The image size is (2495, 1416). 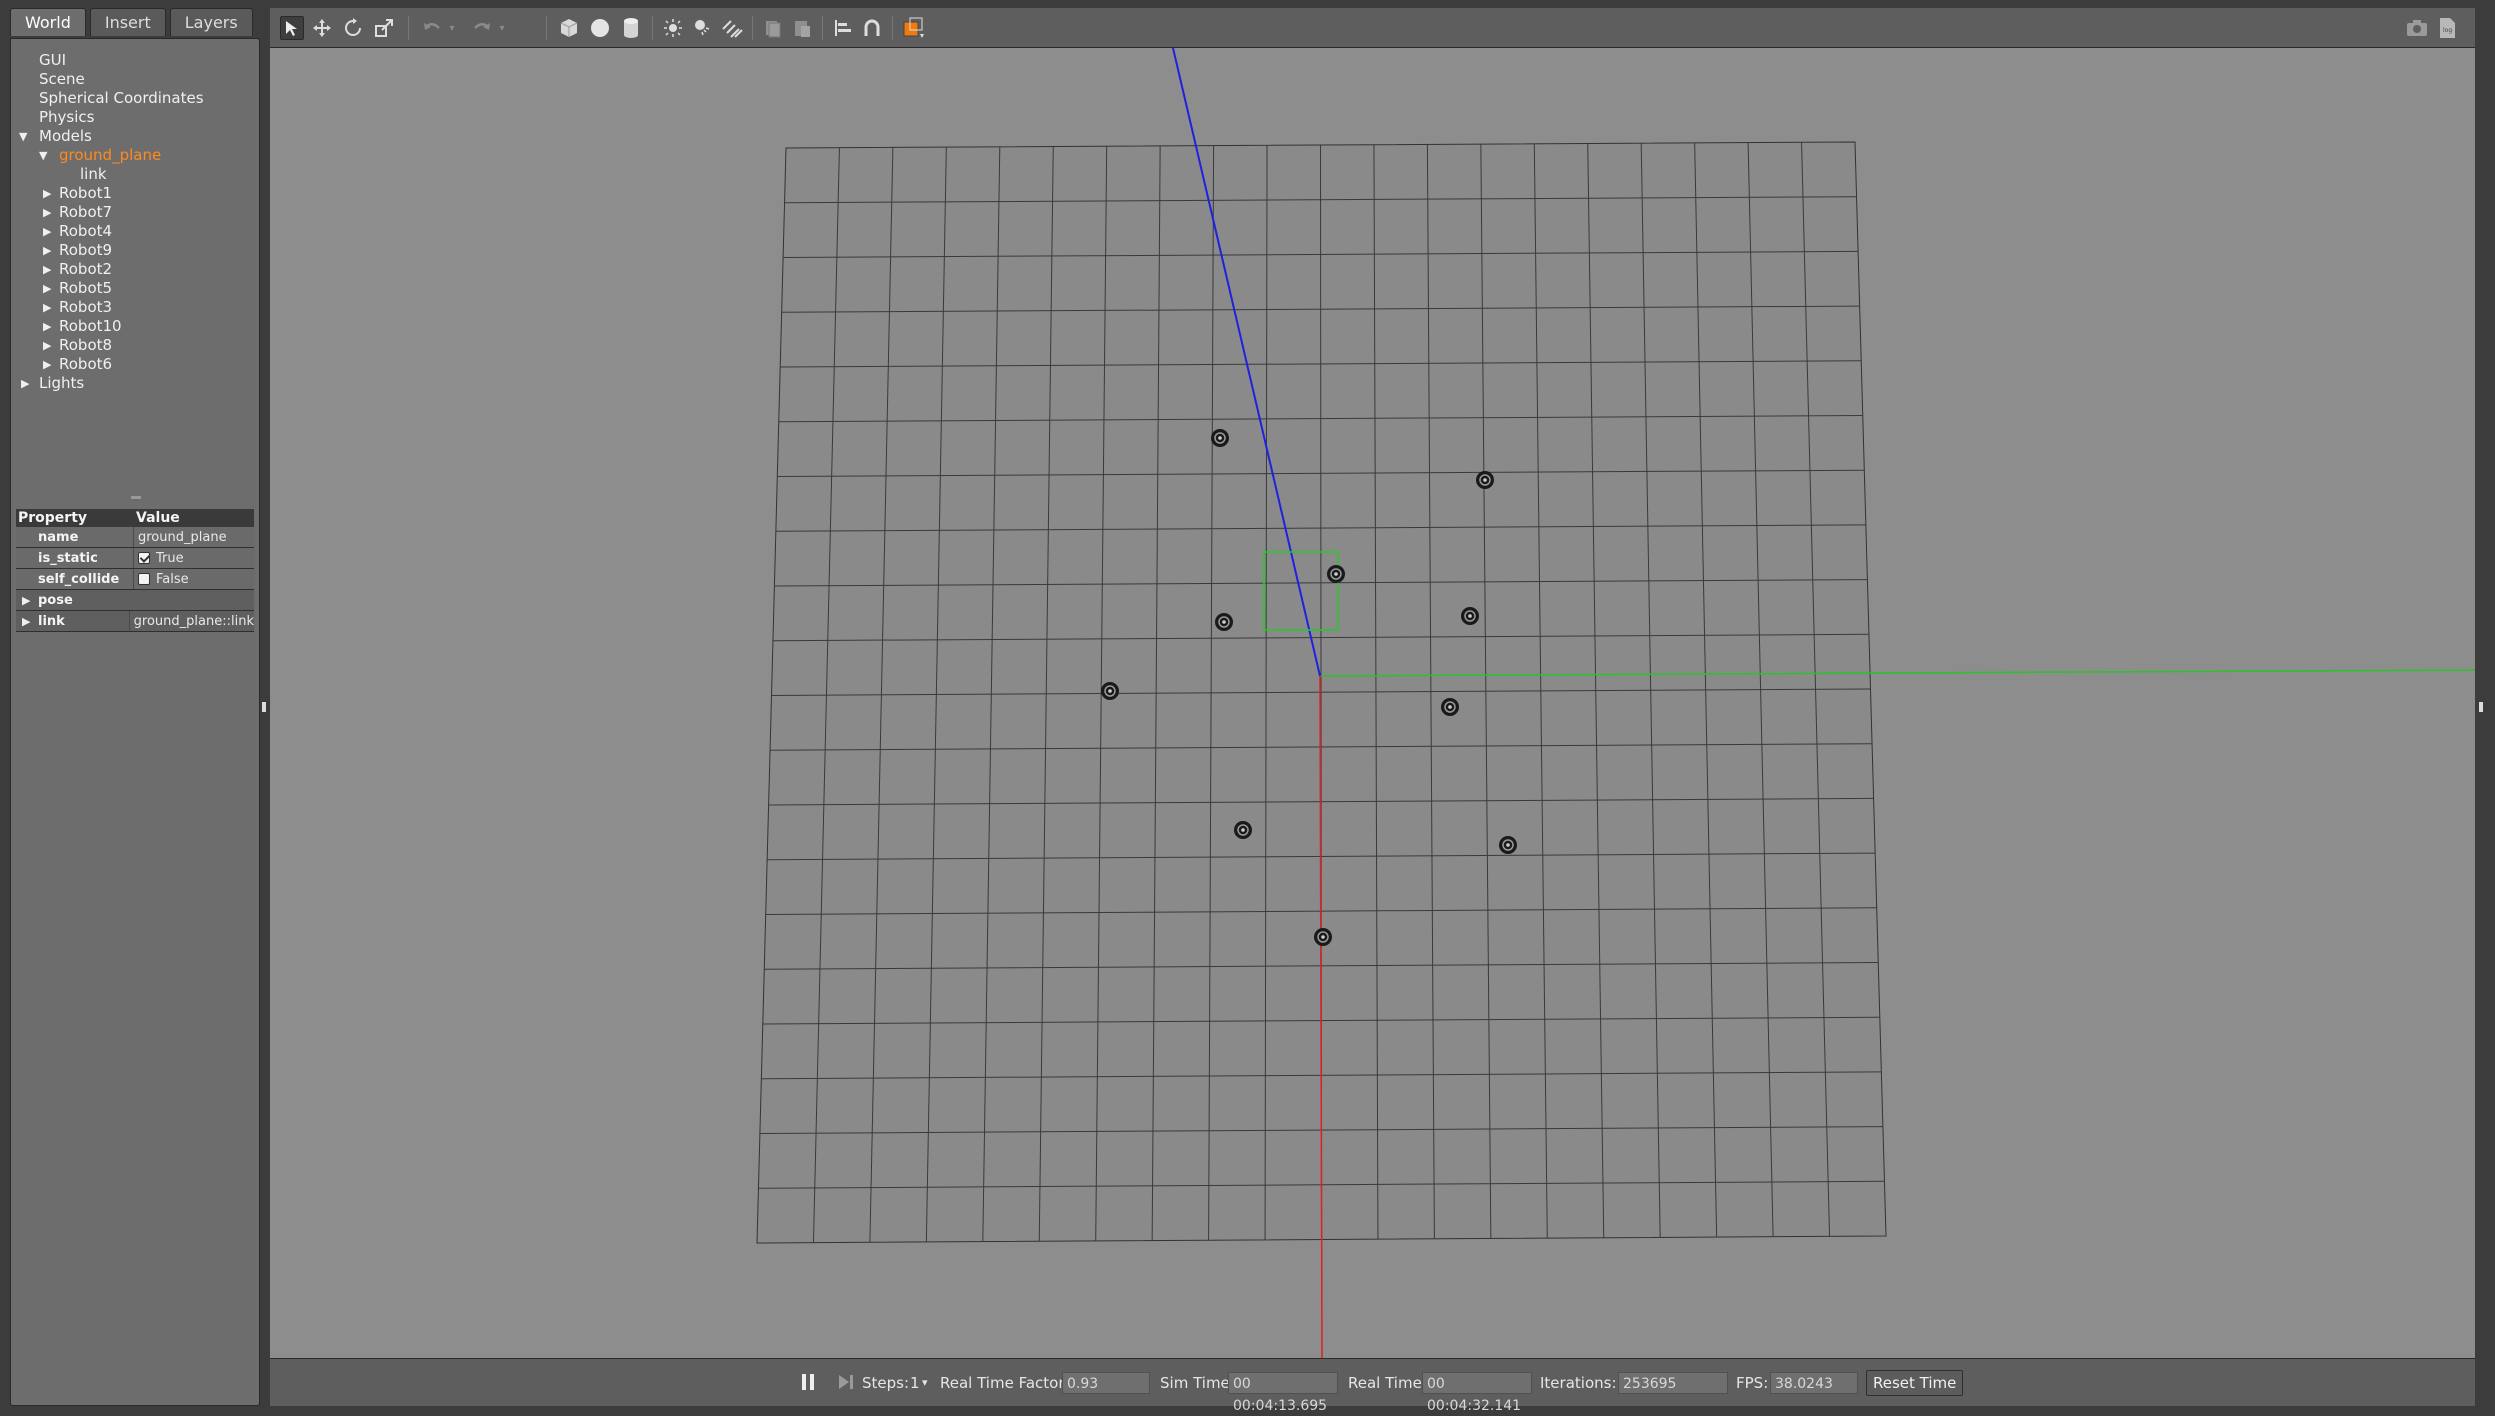 What do you see at coordinates (48, 22) in the screenshot?
I see `tab-world: World` at bounding box center [48, 22].